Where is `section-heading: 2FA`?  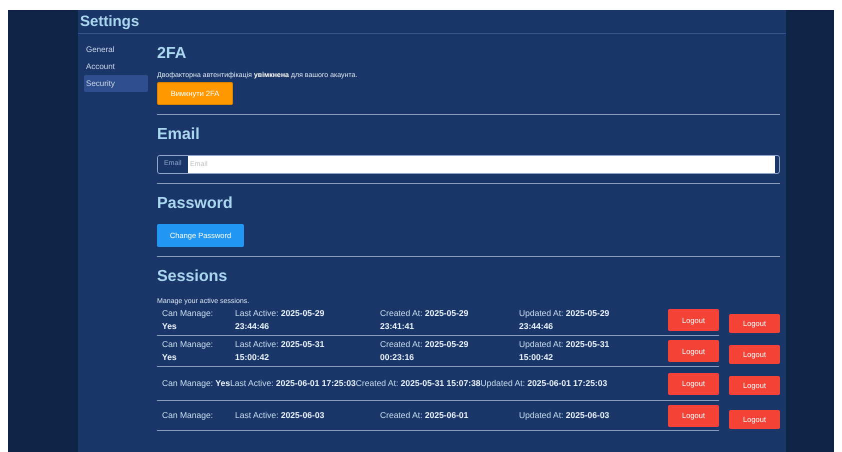
section-heading: 2FA is located at coordinates (172, 53).